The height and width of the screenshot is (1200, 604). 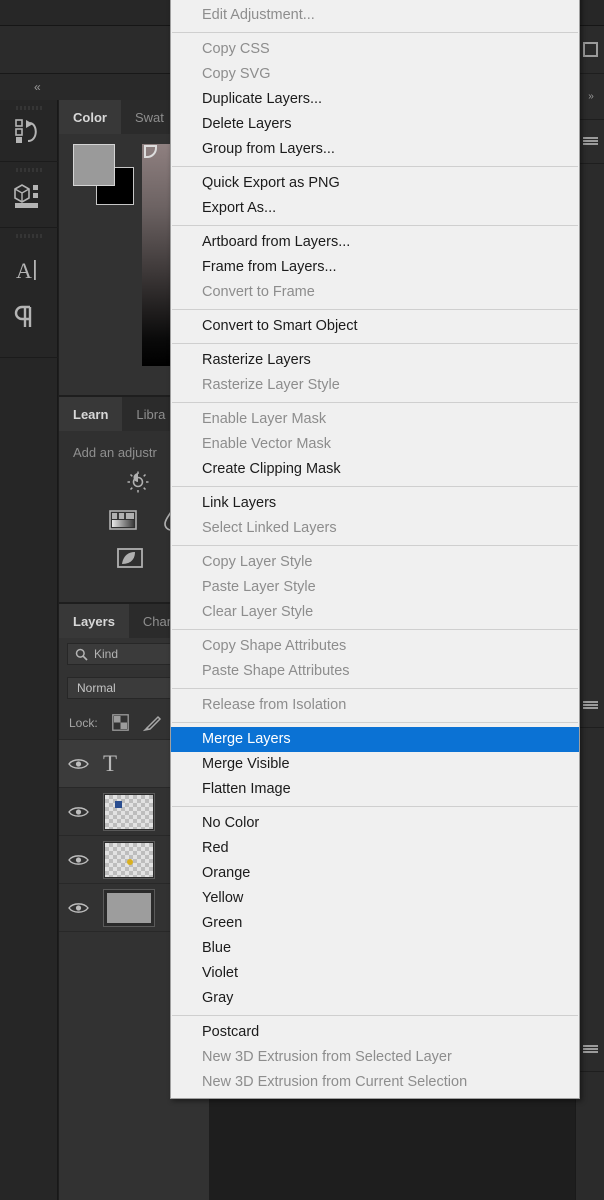 I want to click on menu-item-orange: Orange, so click(x=375, y=873).